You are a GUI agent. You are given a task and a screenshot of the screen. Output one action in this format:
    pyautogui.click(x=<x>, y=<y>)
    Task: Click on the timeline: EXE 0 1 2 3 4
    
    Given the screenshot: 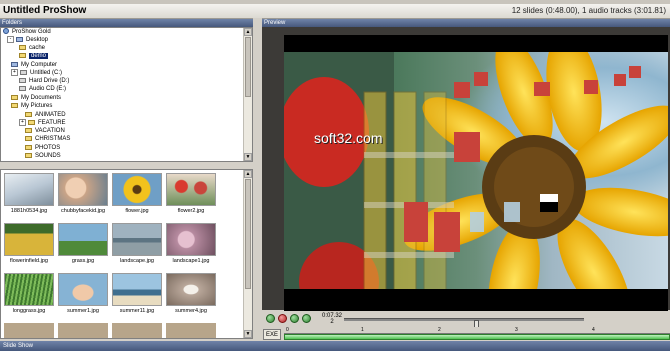 What is the action you would take?
    pyautogui.click(x=466, y=334)
    